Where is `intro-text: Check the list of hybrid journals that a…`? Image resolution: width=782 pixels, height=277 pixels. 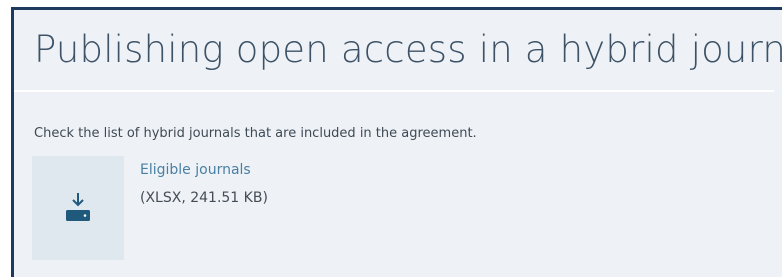 intro-text: Check the list of hybrid journals that a… is located at coordinates (255, 133).